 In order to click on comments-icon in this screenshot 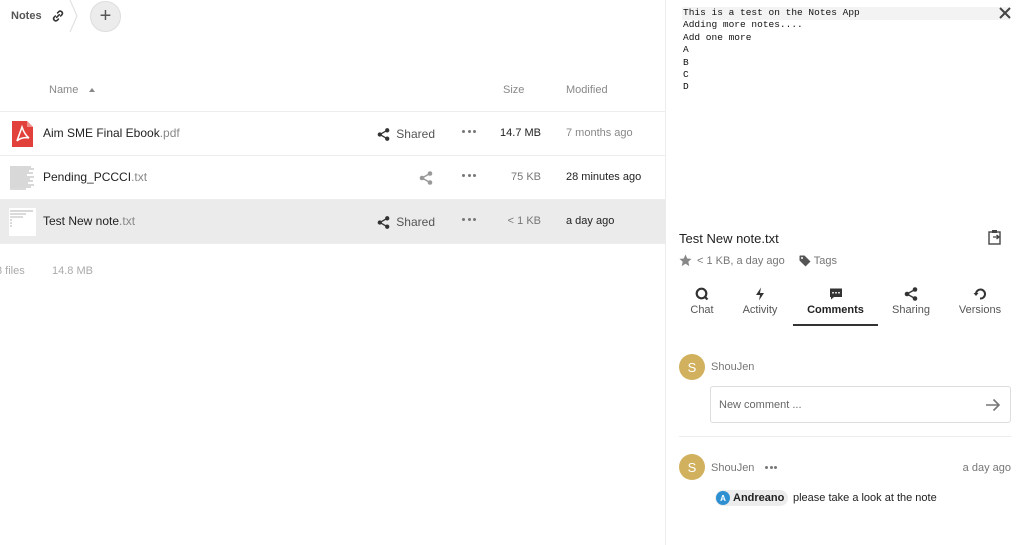, I will do `click(835, 294)`.